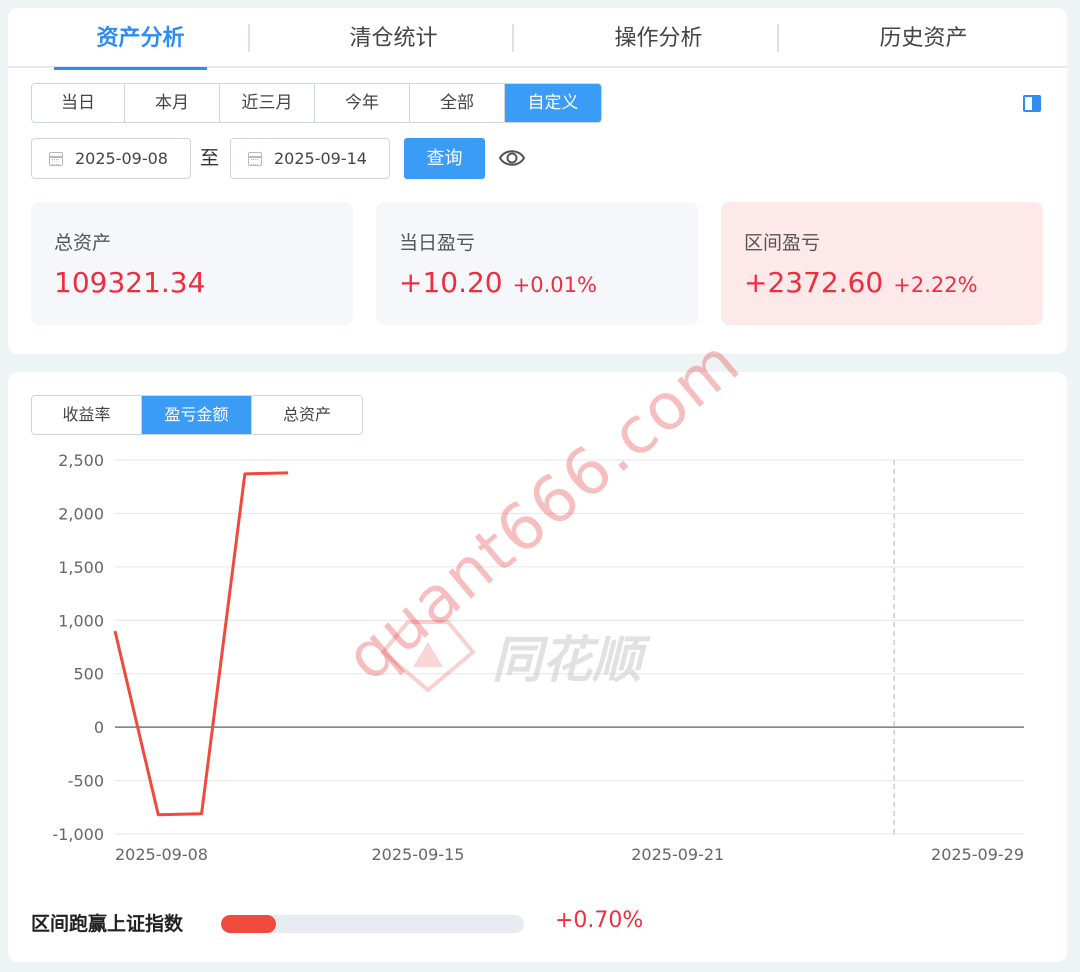 The width and height of the screenshot is (1080, 972). What do you see at coordinates (935, 285) in the screenshot?
I see `range-pnl-pct: +2.22%` at bounding box center [935, 285].